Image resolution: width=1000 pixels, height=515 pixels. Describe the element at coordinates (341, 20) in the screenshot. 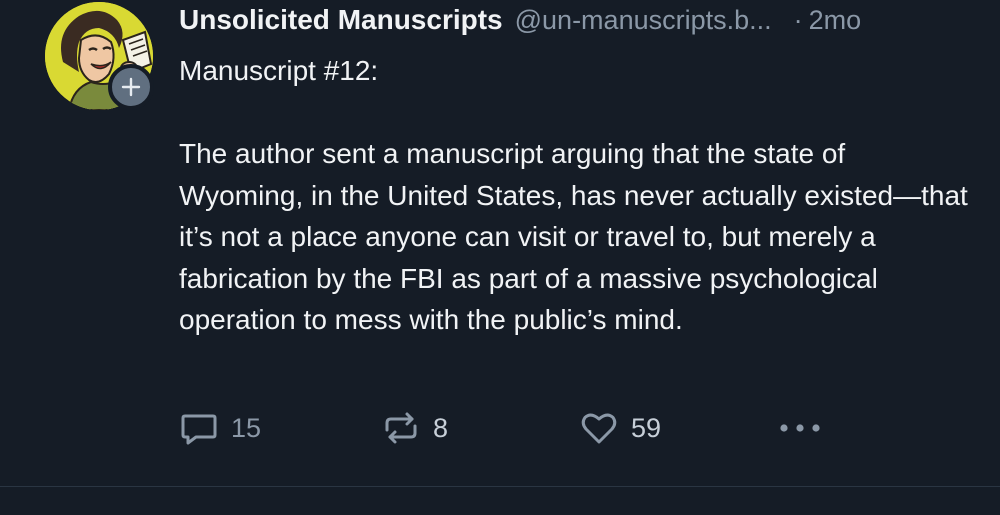

I see `author-display-name: Unsolicited Manuscripts` at that location.